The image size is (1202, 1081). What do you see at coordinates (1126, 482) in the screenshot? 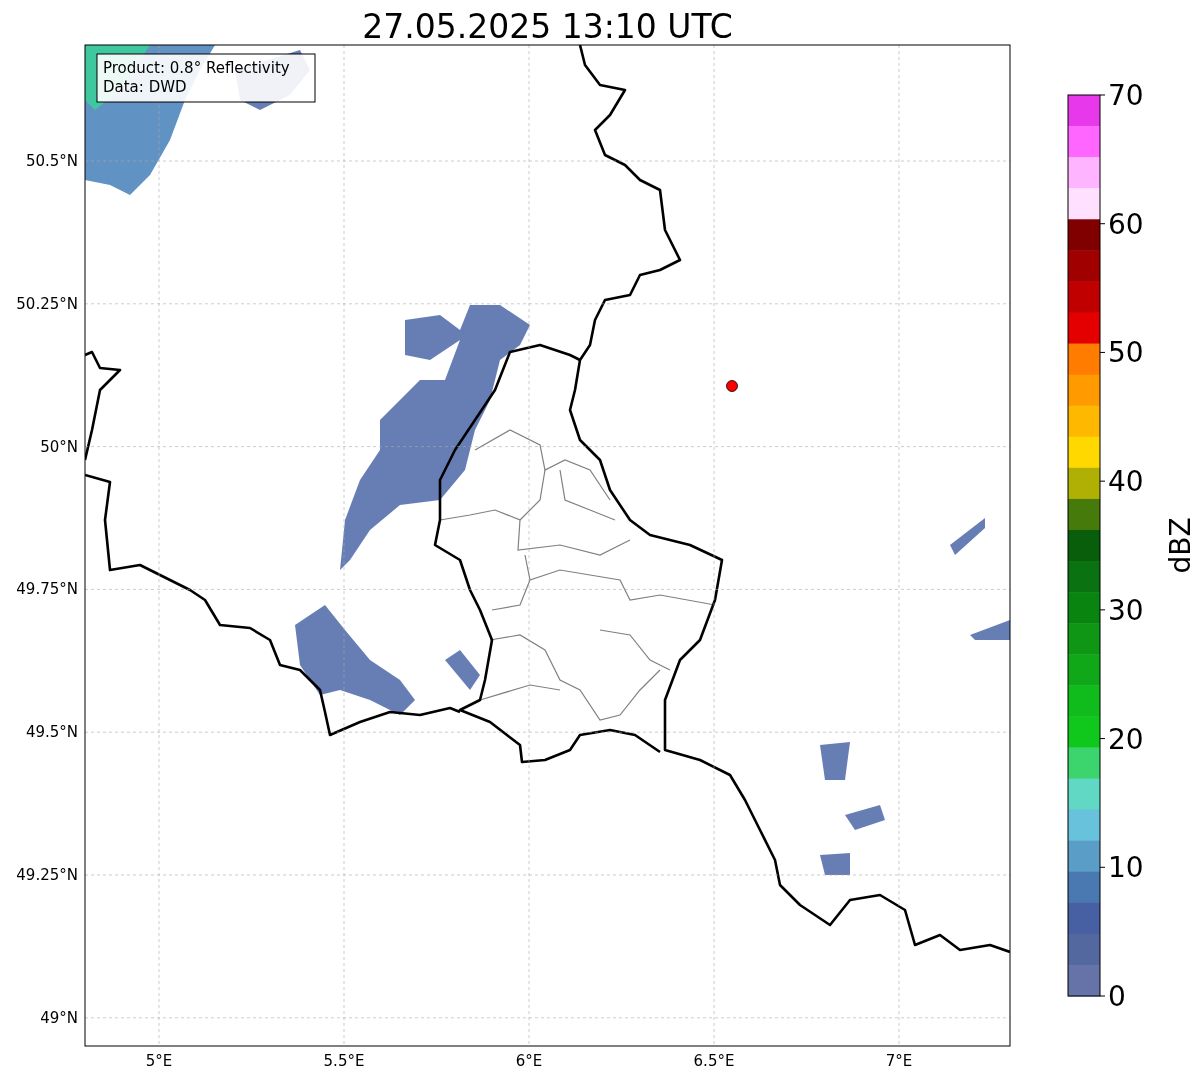
I see `colorbar-tick-label: 40` at bounding box center [1126, 482].